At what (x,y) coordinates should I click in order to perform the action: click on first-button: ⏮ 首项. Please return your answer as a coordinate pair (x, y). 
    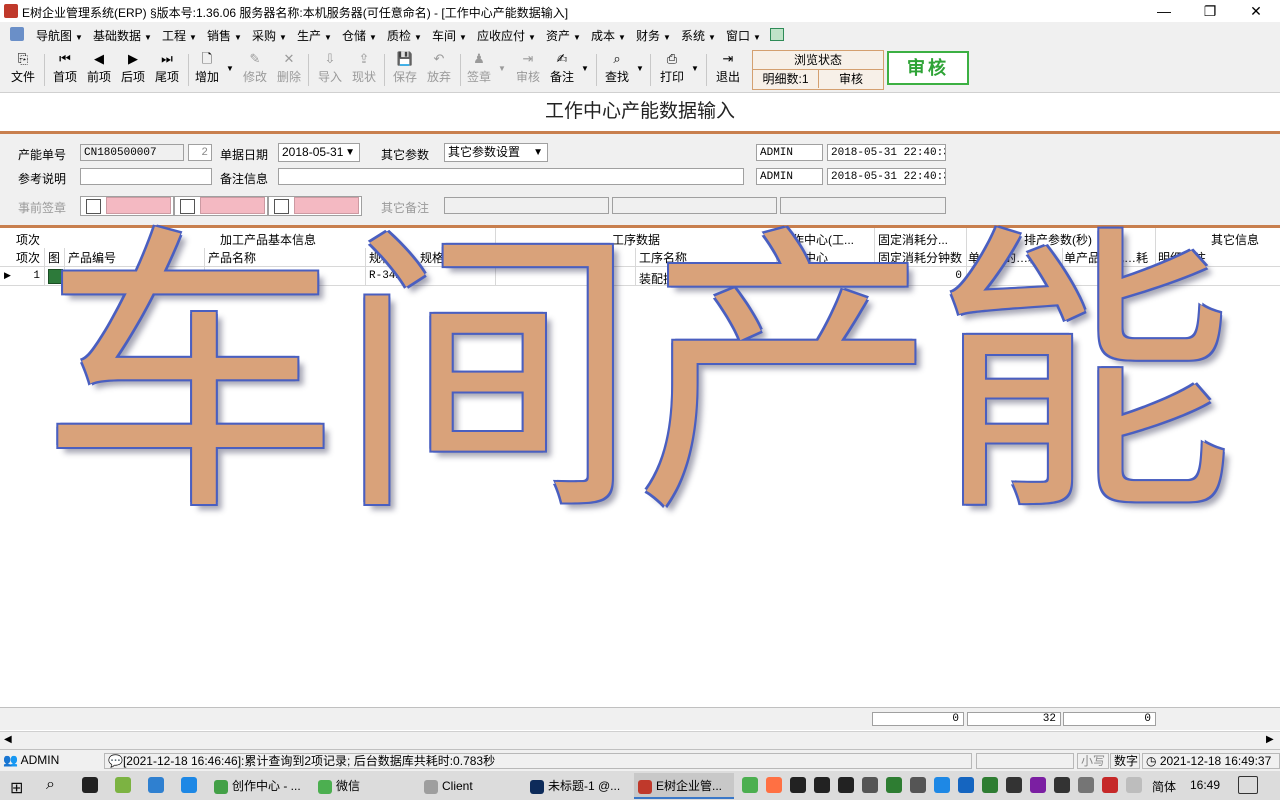
    Looking at the image, I should click on (65, 70).